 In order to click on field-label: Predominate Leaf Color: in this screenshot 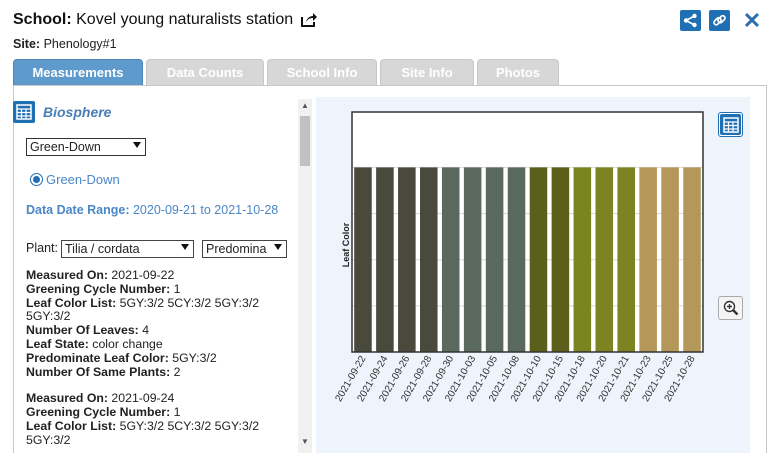, I will do `click(97, 357)`.